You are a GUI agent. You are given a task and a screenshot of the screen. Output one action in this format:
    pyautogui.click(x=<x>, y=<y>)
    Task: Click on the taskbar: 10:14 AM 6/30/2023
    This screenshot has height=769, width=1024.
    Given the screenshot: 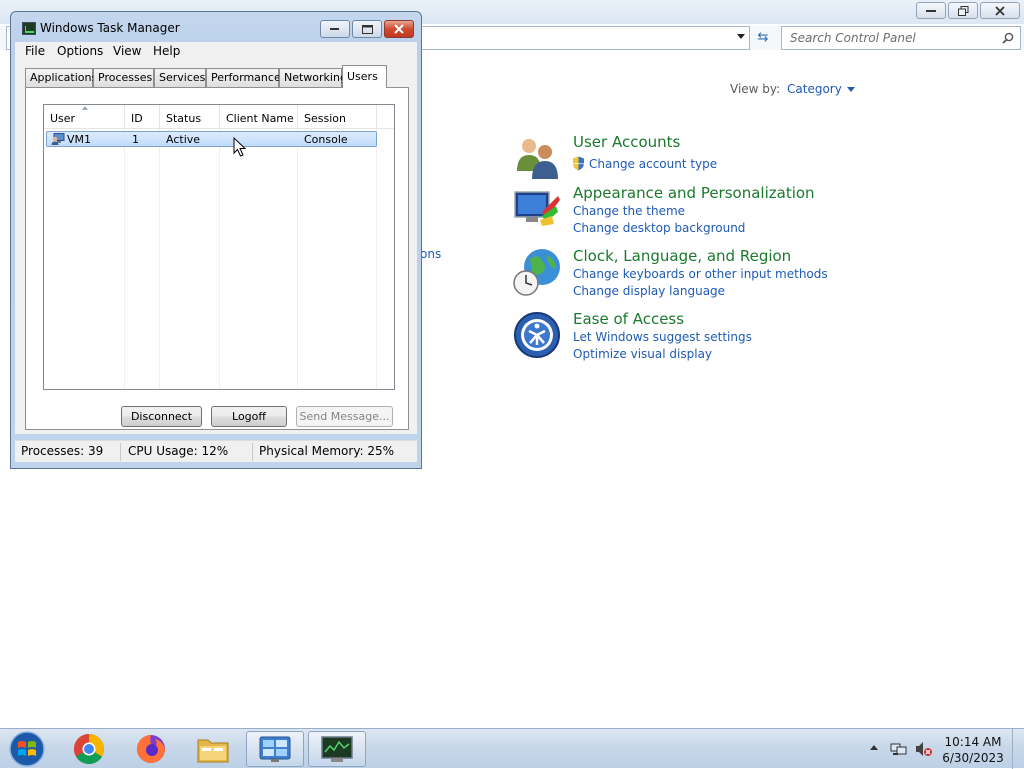 What is the action you would take?
    pyautogui.click(x=512, y=748)
    